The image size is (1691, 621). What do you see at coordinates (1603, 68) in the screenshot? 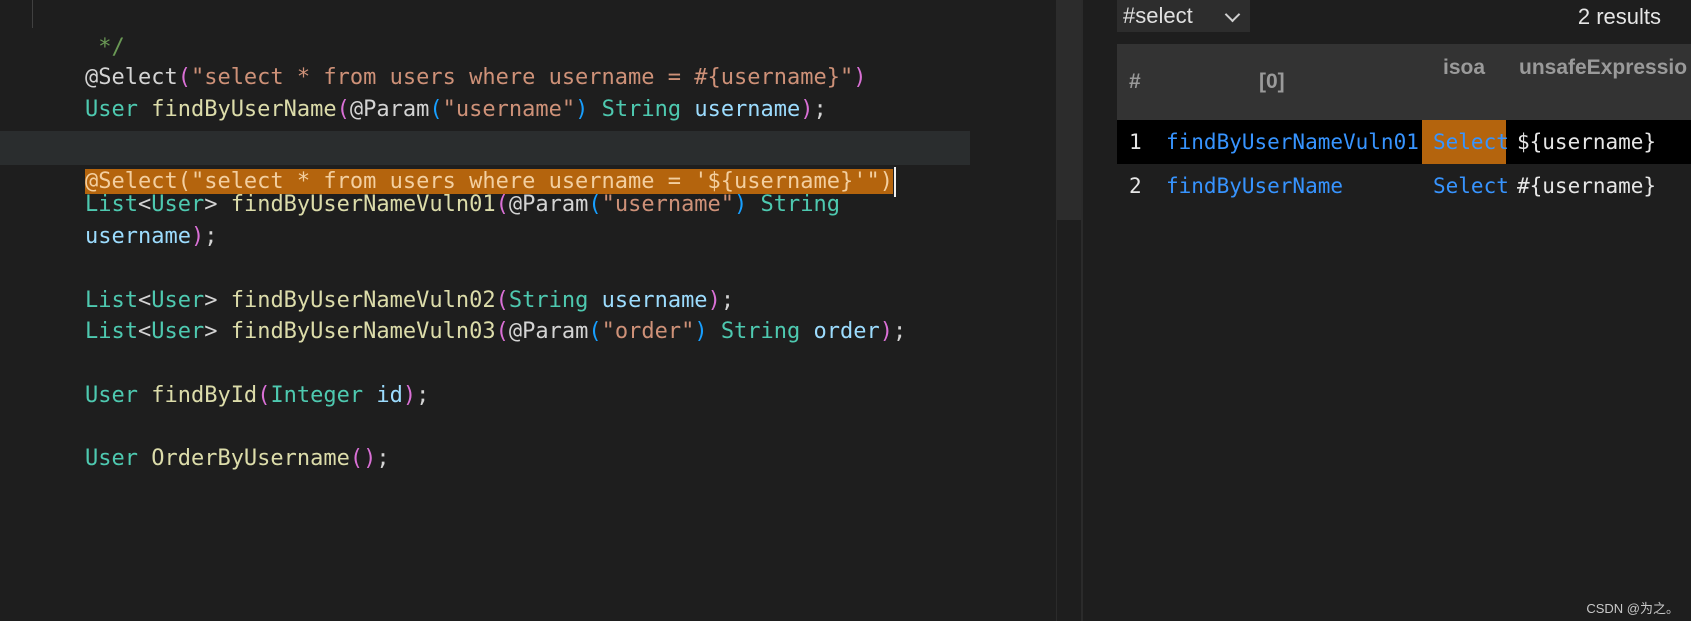
I see `column-header-unsafe-expression: unsafeExpressio` at bounding box center [1603, 68].